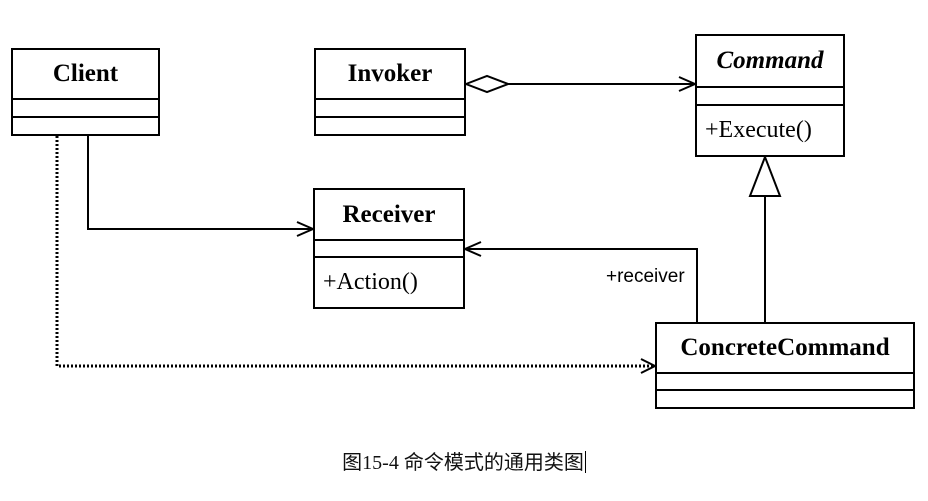 The image size is (928, 501). What do you see at coordinates (785, 399) in the screenshot?
I see `class-concretecommand-operations` at bounding box center [785, 399].